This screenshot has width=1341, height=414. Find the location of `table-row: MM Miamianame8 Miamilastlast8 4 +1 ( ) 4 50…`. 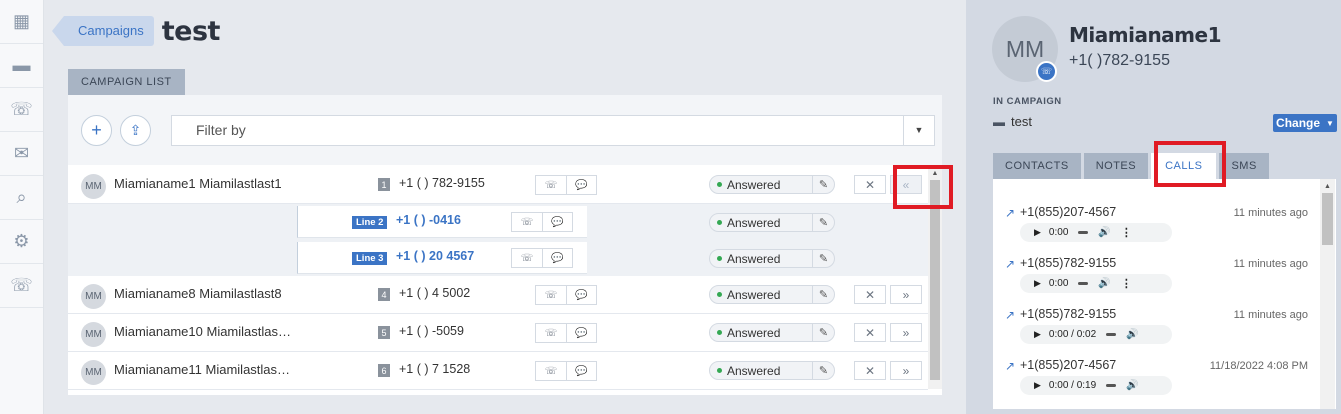

table-row: MM Miamianame8 Miamilastlast8 4 +1 ( ) 4 50… is located at coordinates (498, 295).